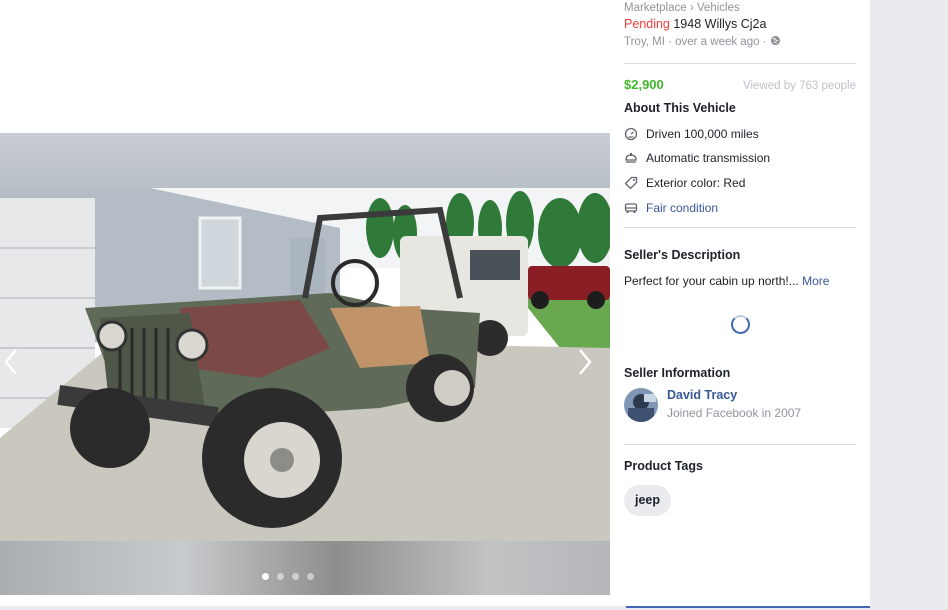 The image size is (948, 610). What do you see at coordinates (718, 8) in the screenshot?
I see `breadcrumb-vehicles: Vehicles` at bounding box center [718, 8].